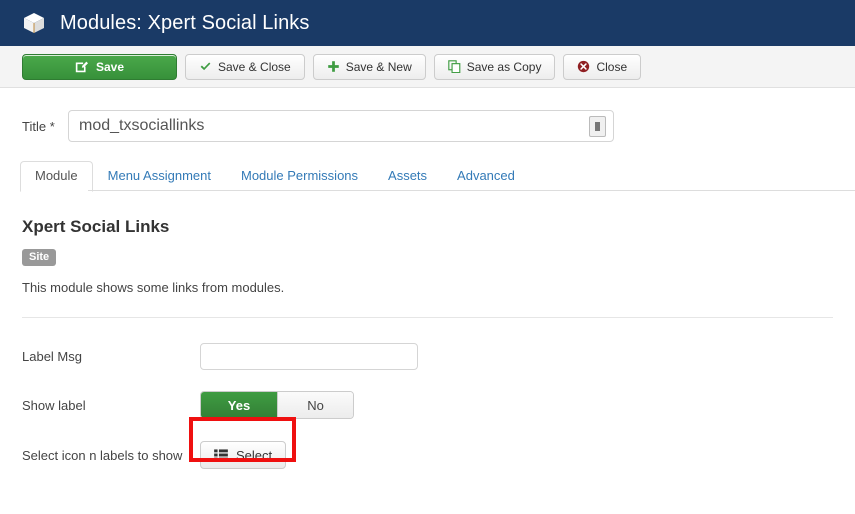 Image resolution: width=855 pixels, height=514 pixels. Describe the element at coordinates (102, 455) in the screenshot. I see `select-icons-label: Select icon n labels to show` at that location.